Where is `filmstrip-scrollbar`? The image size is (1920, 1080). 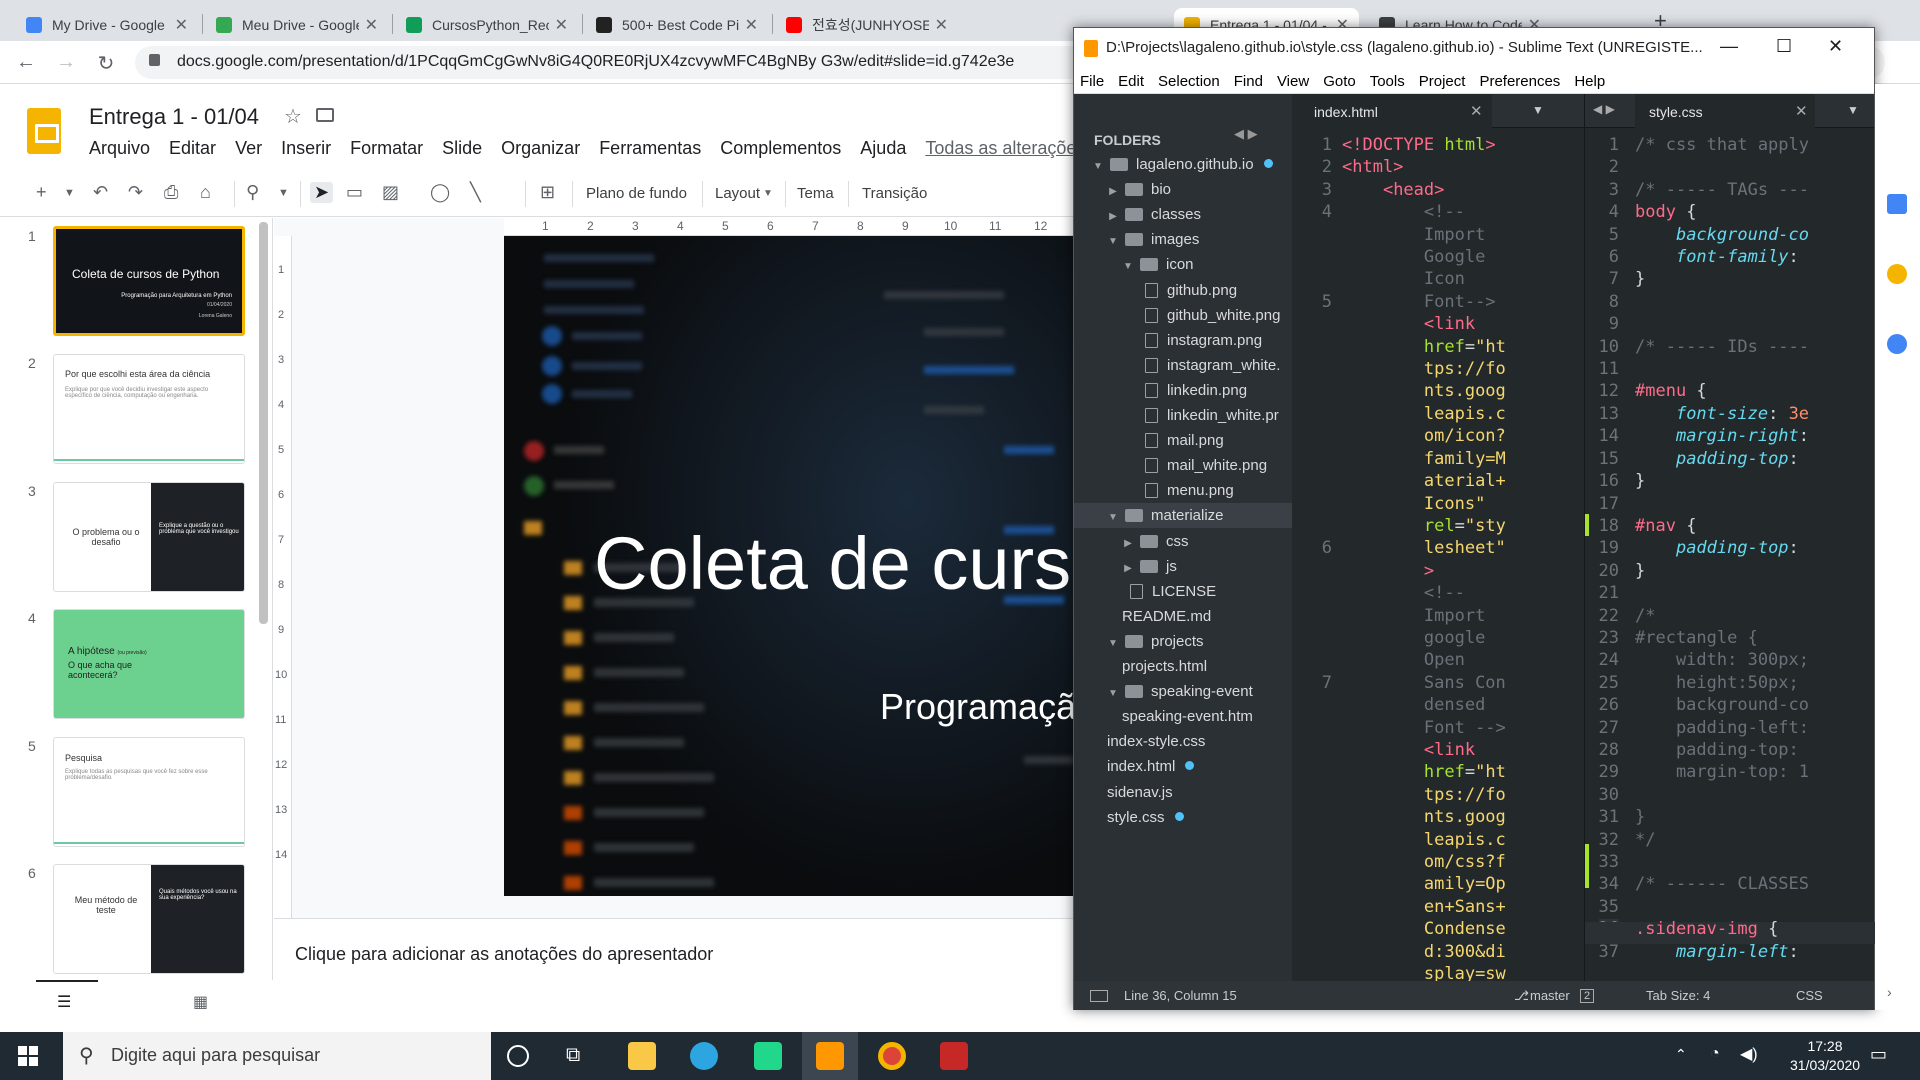
filmstrip-scrollbar is located at coordinates (263, 423).